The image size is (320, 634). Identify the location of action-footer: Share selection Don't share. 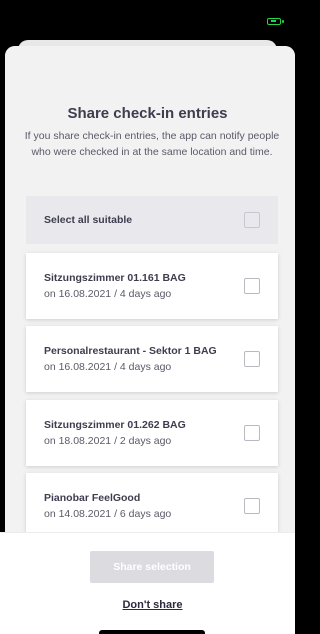
(147, 583).